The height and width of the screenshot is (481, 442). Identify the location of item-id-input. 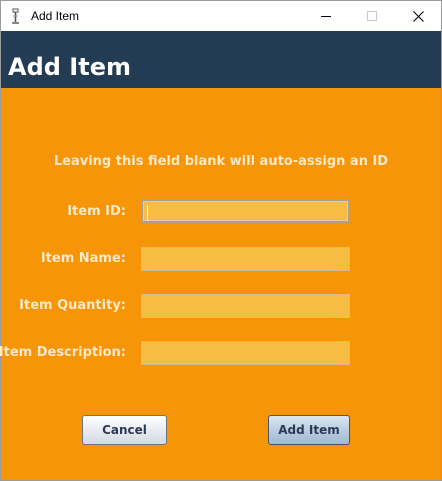
(245, 211).